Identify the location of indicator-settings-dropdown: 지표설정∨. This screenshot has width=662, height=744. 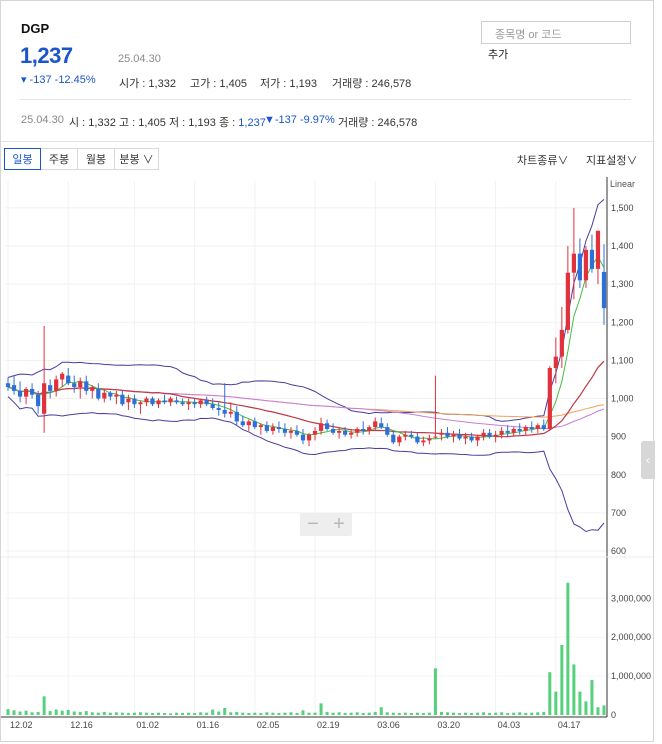
(611, 160).